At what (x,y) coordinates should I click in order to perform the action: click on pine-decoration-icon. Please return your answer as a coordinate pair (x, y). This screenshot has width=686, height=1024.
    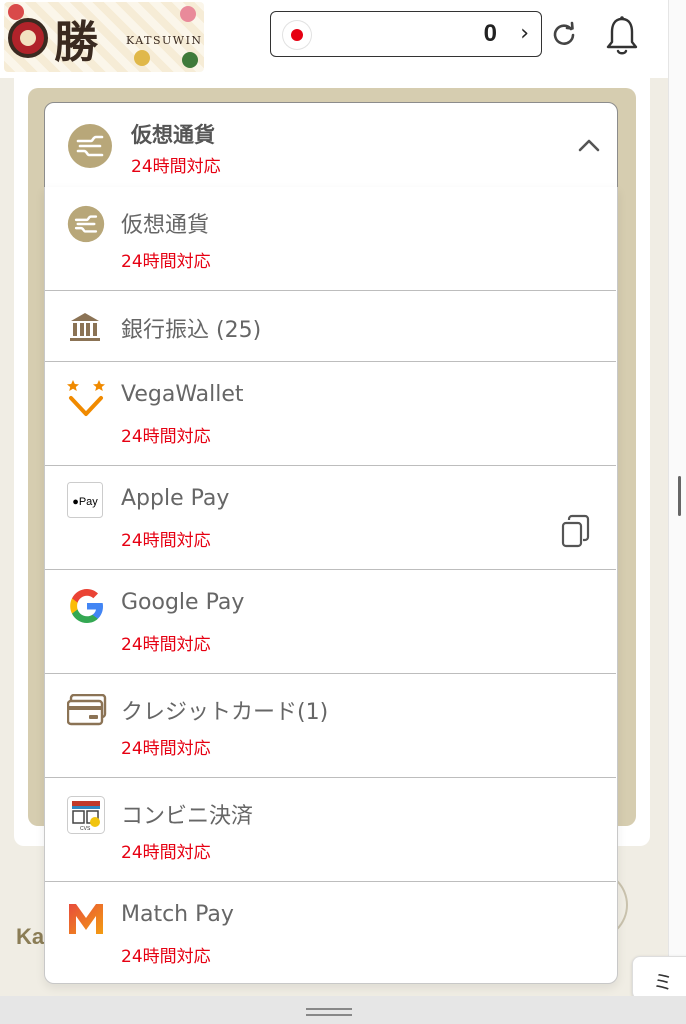
    Looking at the image, I should click on (190, 60).